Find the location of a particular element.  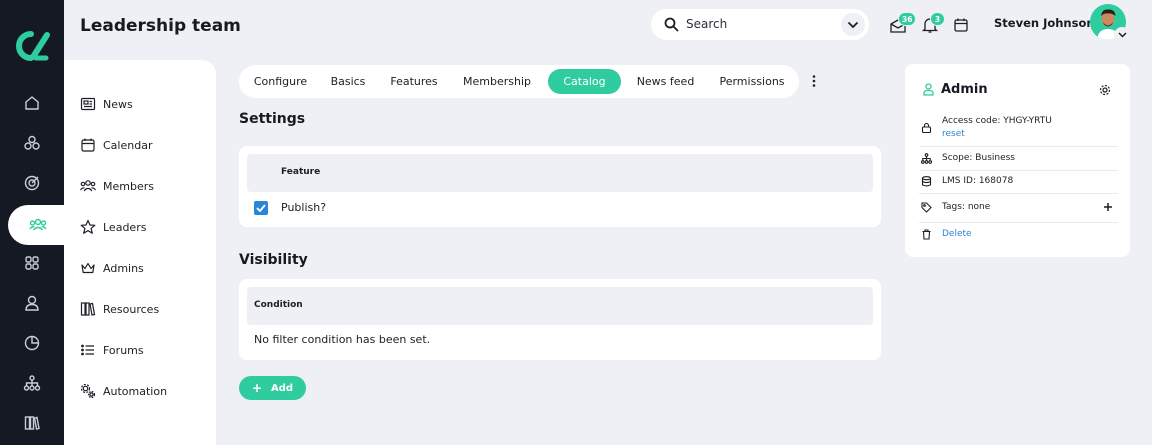

tab-configure: Configure is located at coordinates (280, 81).